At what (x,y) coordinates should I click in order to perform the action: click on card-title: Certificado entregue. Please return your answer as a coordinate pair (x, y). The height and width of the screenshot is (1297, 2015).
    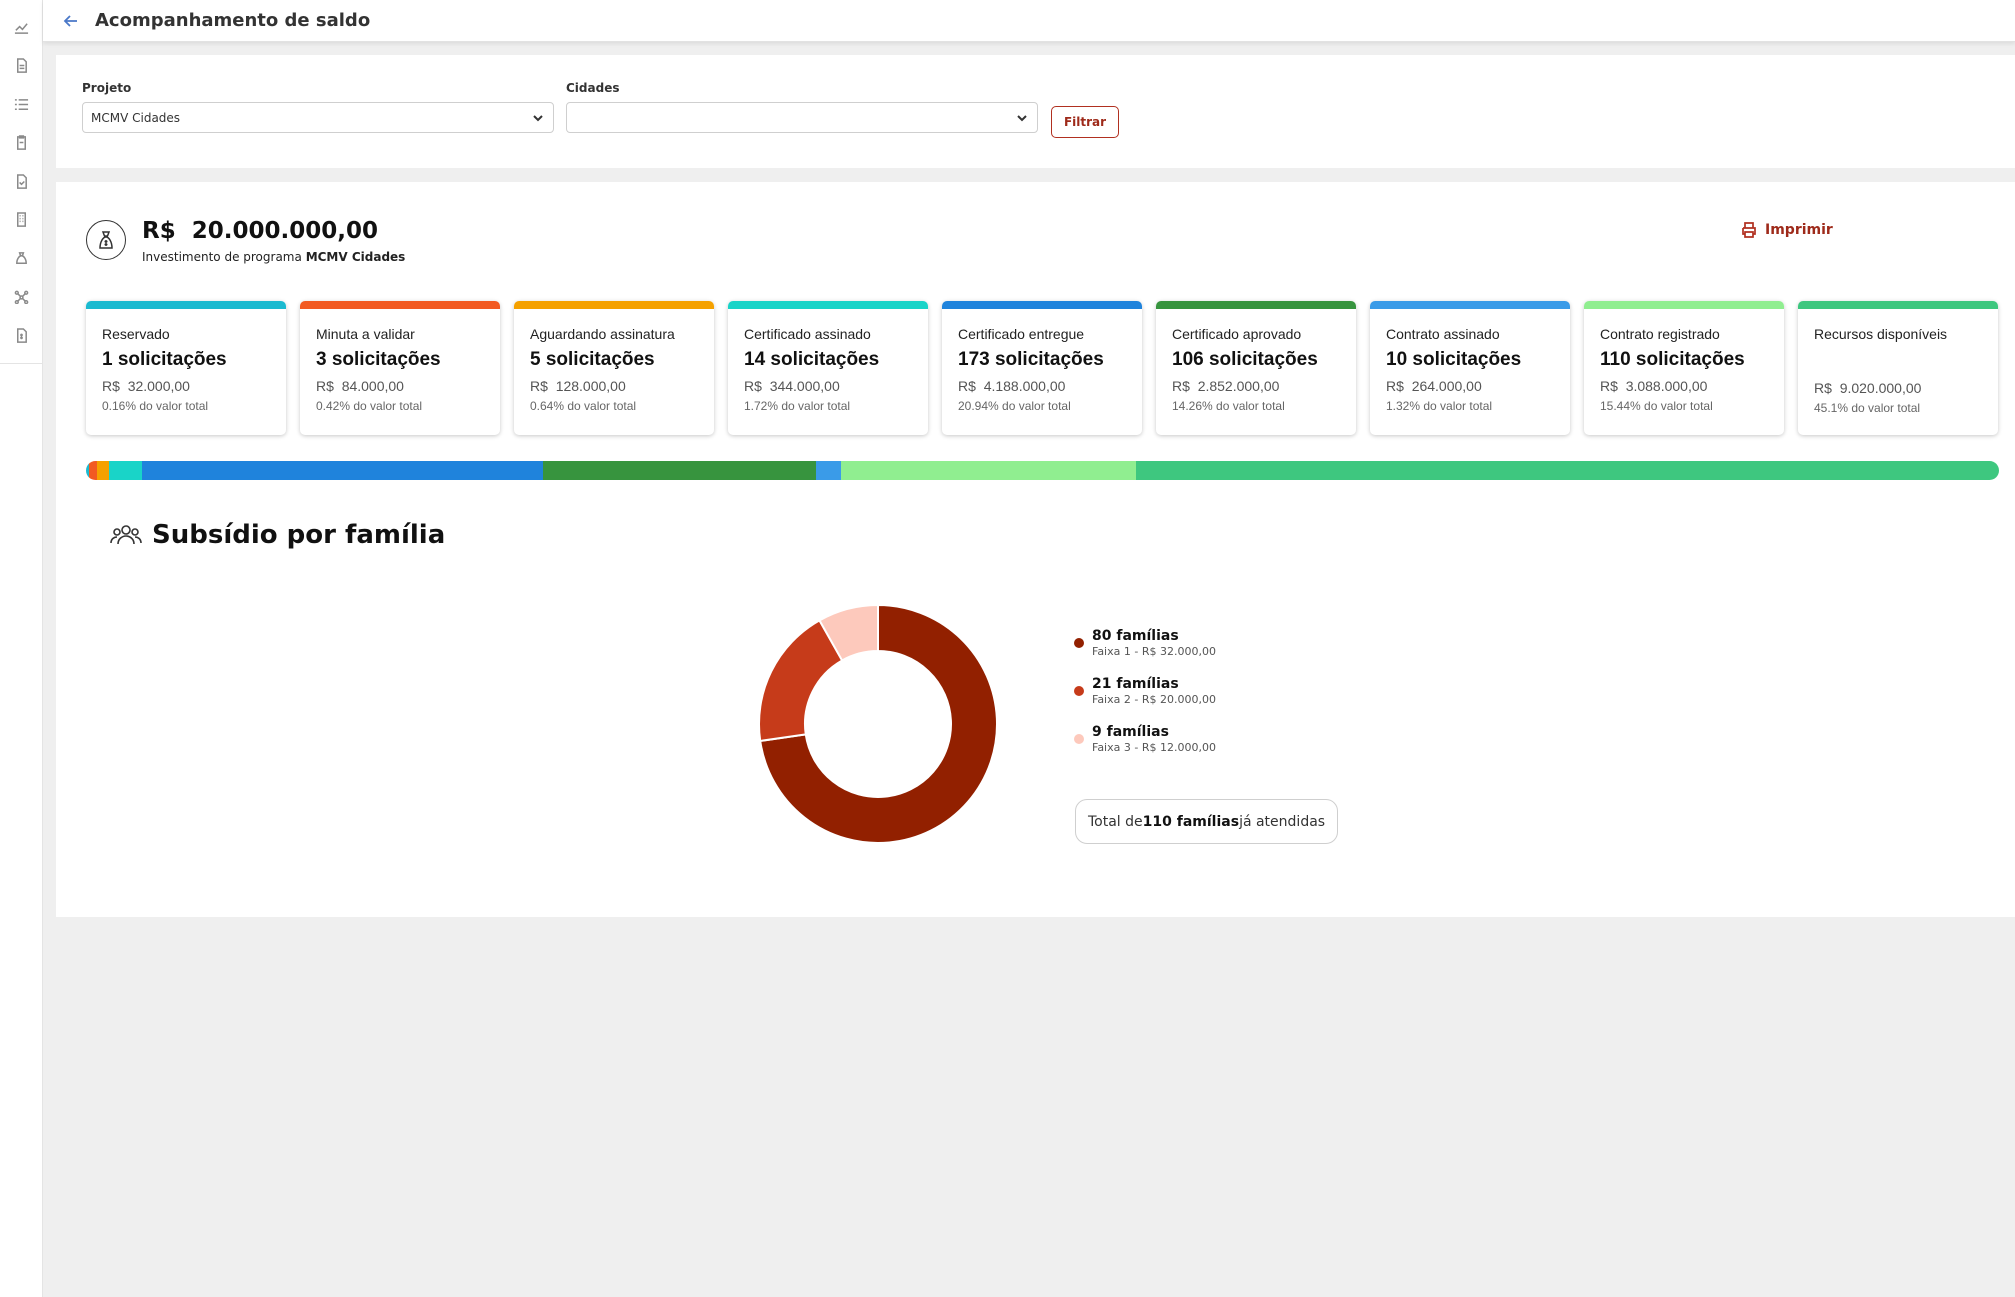
    Looking at the image, I should click on (1021, 334).